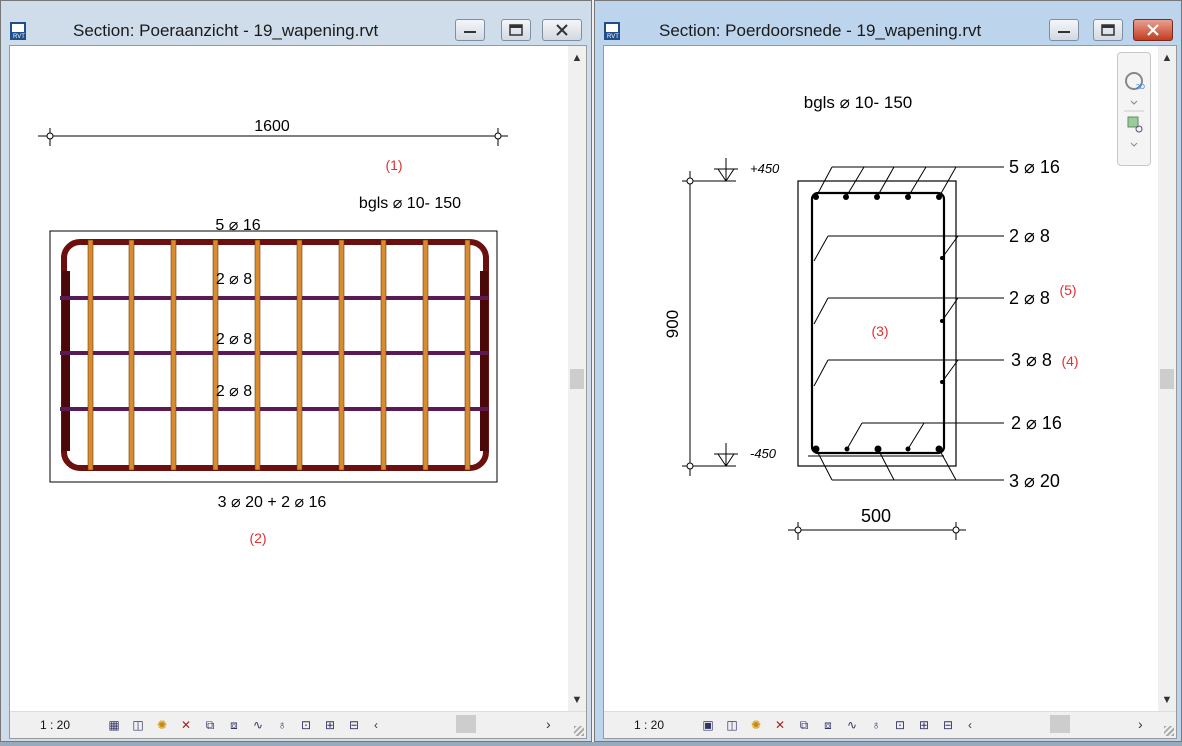  I want to click on dim-width-label: 500, so click(876, 516).